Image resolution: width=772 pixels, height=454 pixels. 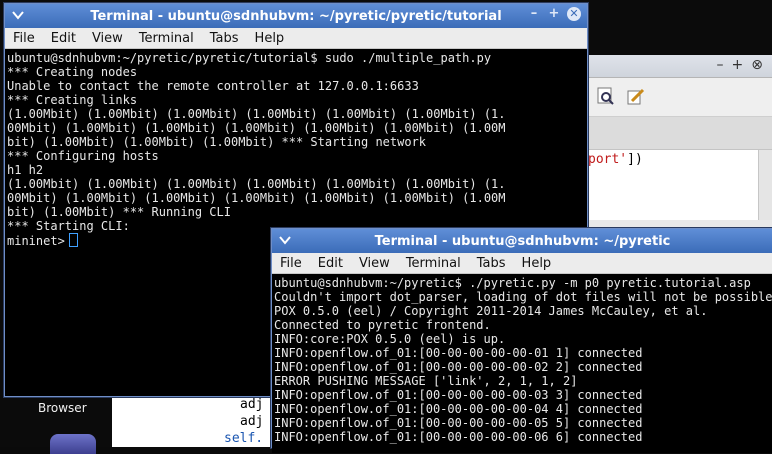 I want to click on terminal-2-menubar: File Edit View Terminal Tabs Help, so click(x=522, y=263).